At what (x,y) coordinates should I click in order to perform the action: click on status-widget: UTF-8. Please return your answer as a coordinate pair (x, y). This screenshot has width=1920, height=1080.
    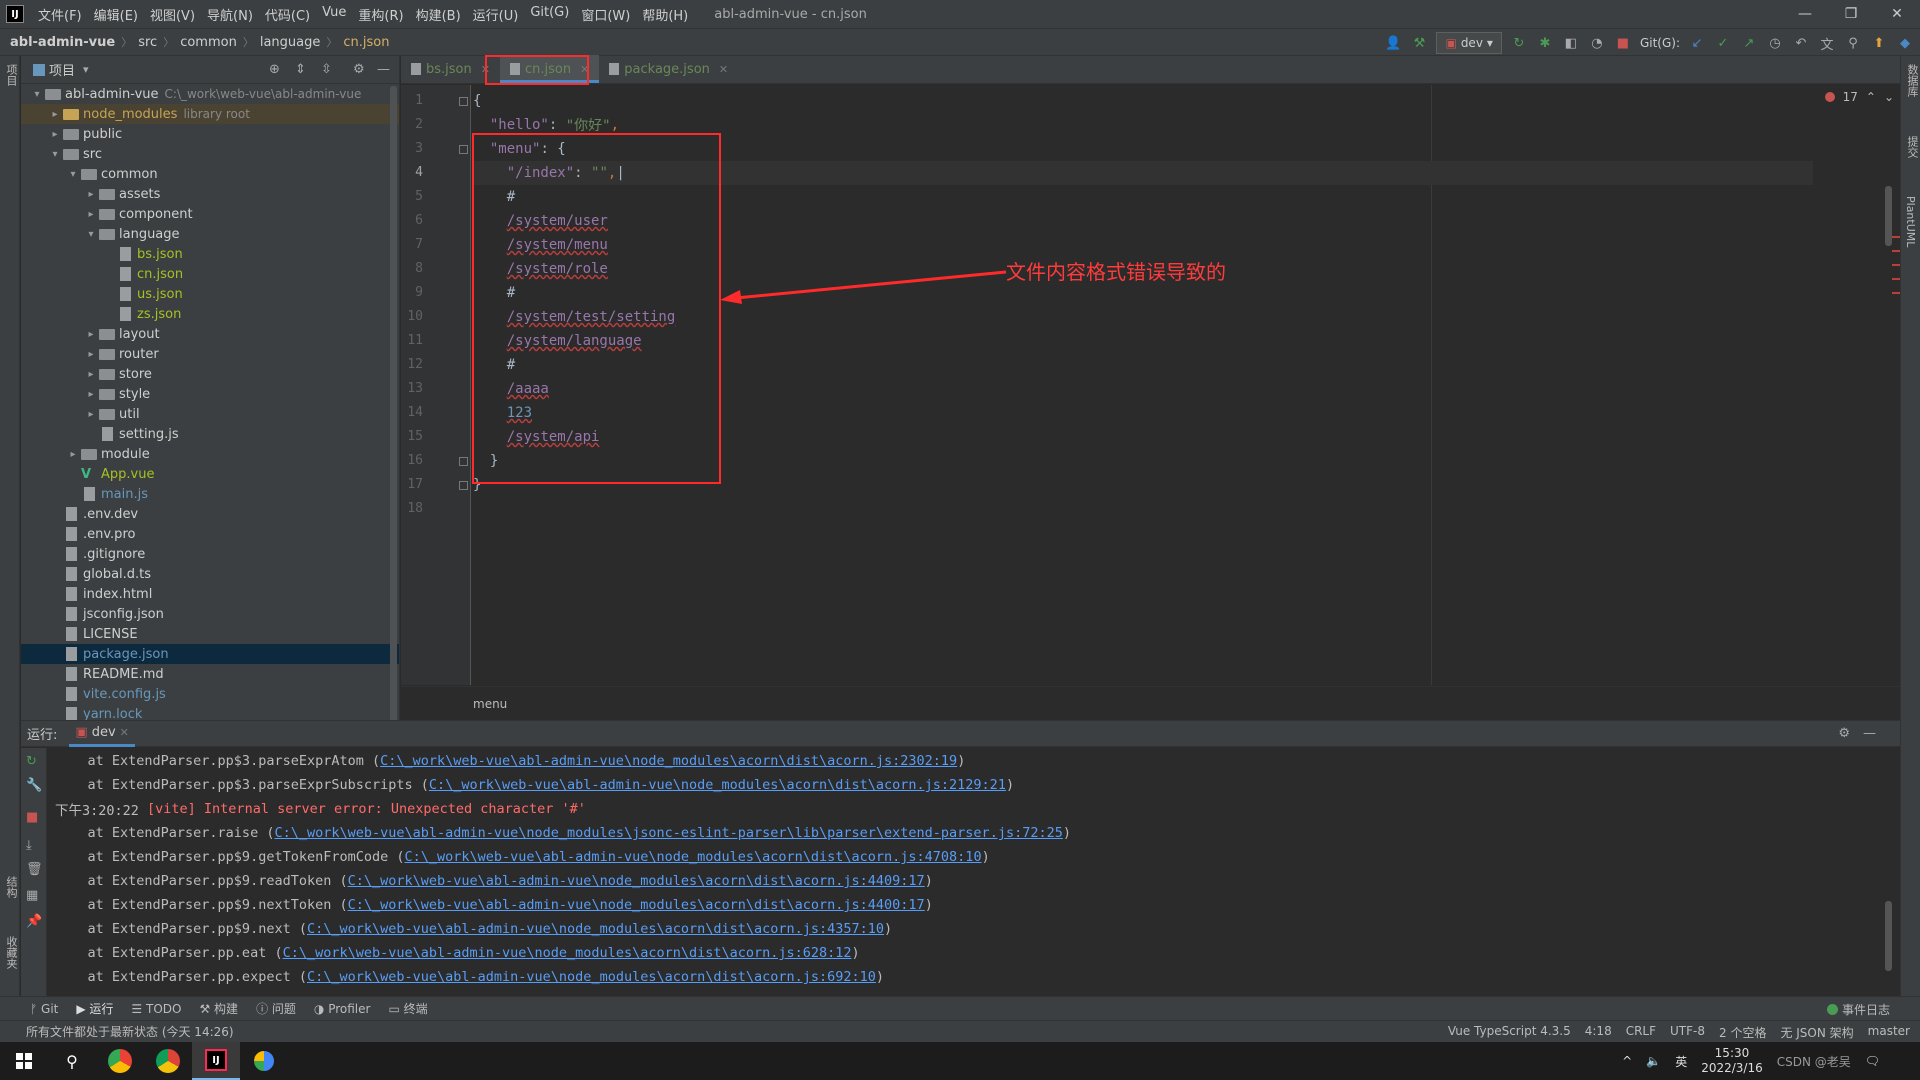
    Looking at the image, I should click on (1687, 1032).